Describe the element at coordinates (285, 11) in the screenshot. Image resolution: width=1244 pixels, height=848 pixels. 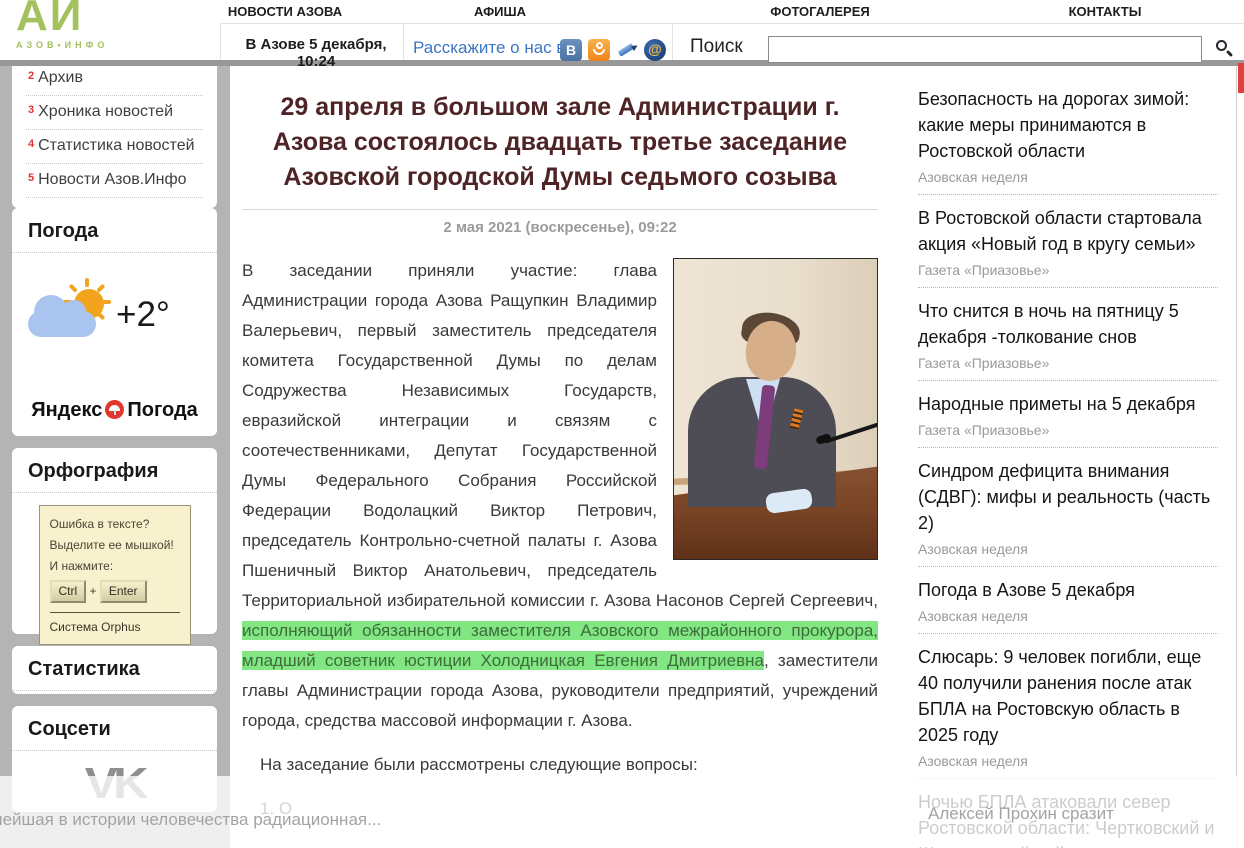
I see `nav-item-news: НОВОСТИ АЗОВА` at that location.